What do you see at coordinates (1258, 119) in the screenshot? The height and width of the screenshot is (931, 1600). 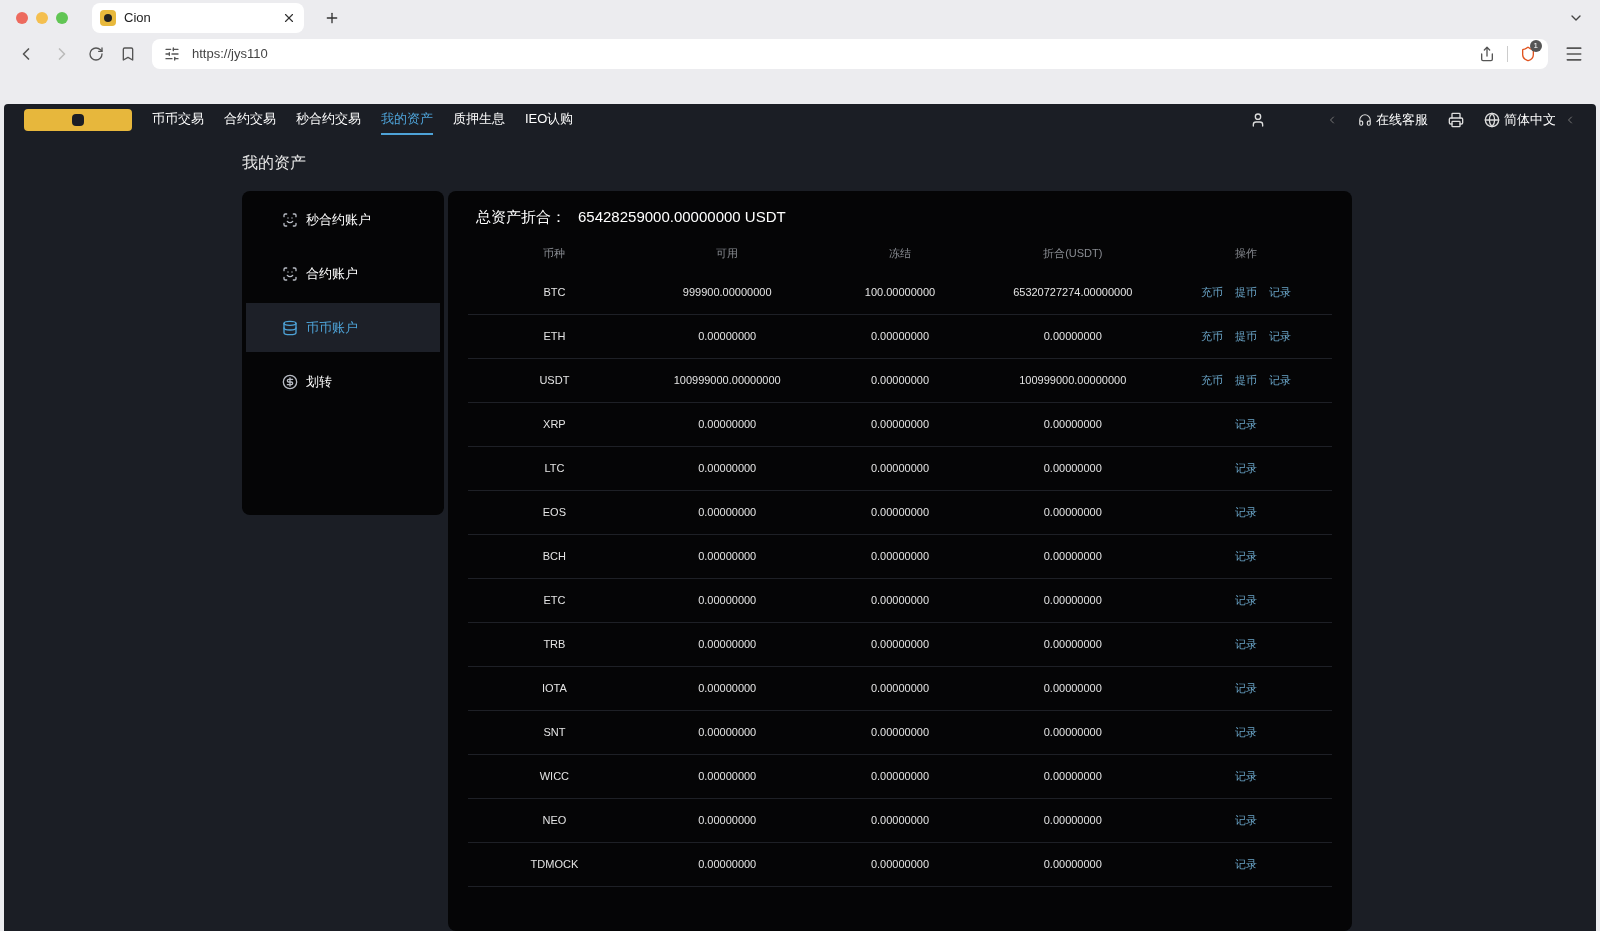 I see `user-icon` at bounding box center [1258, 119].